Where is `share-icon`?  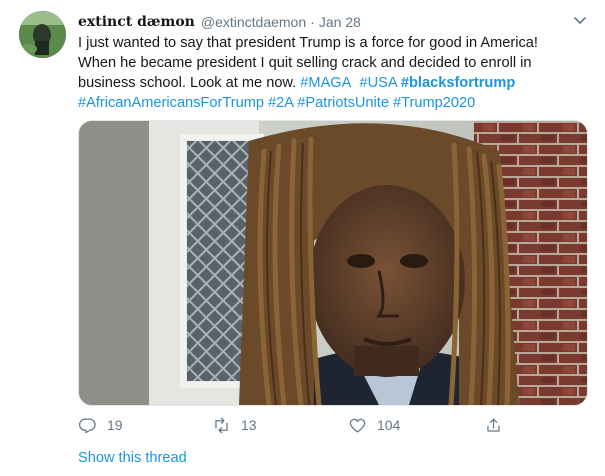 share-icon is located at coordinates (493, 425).